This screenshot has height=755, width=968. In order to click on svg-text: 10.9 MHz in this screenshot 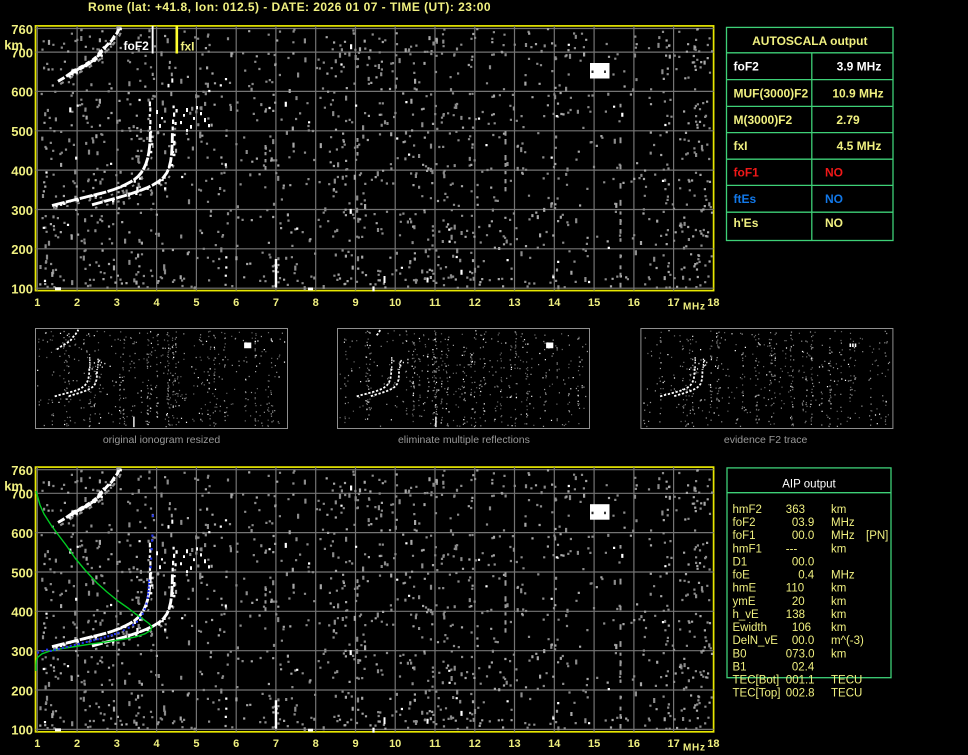, I will do `click(857, 93)`.